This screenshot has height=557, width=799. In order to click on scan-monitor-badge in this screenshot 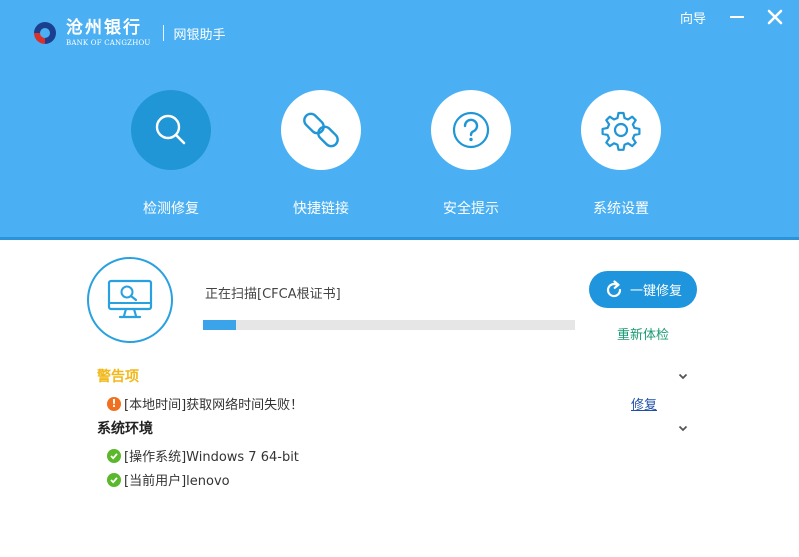, I will do `click(130, 300)`.